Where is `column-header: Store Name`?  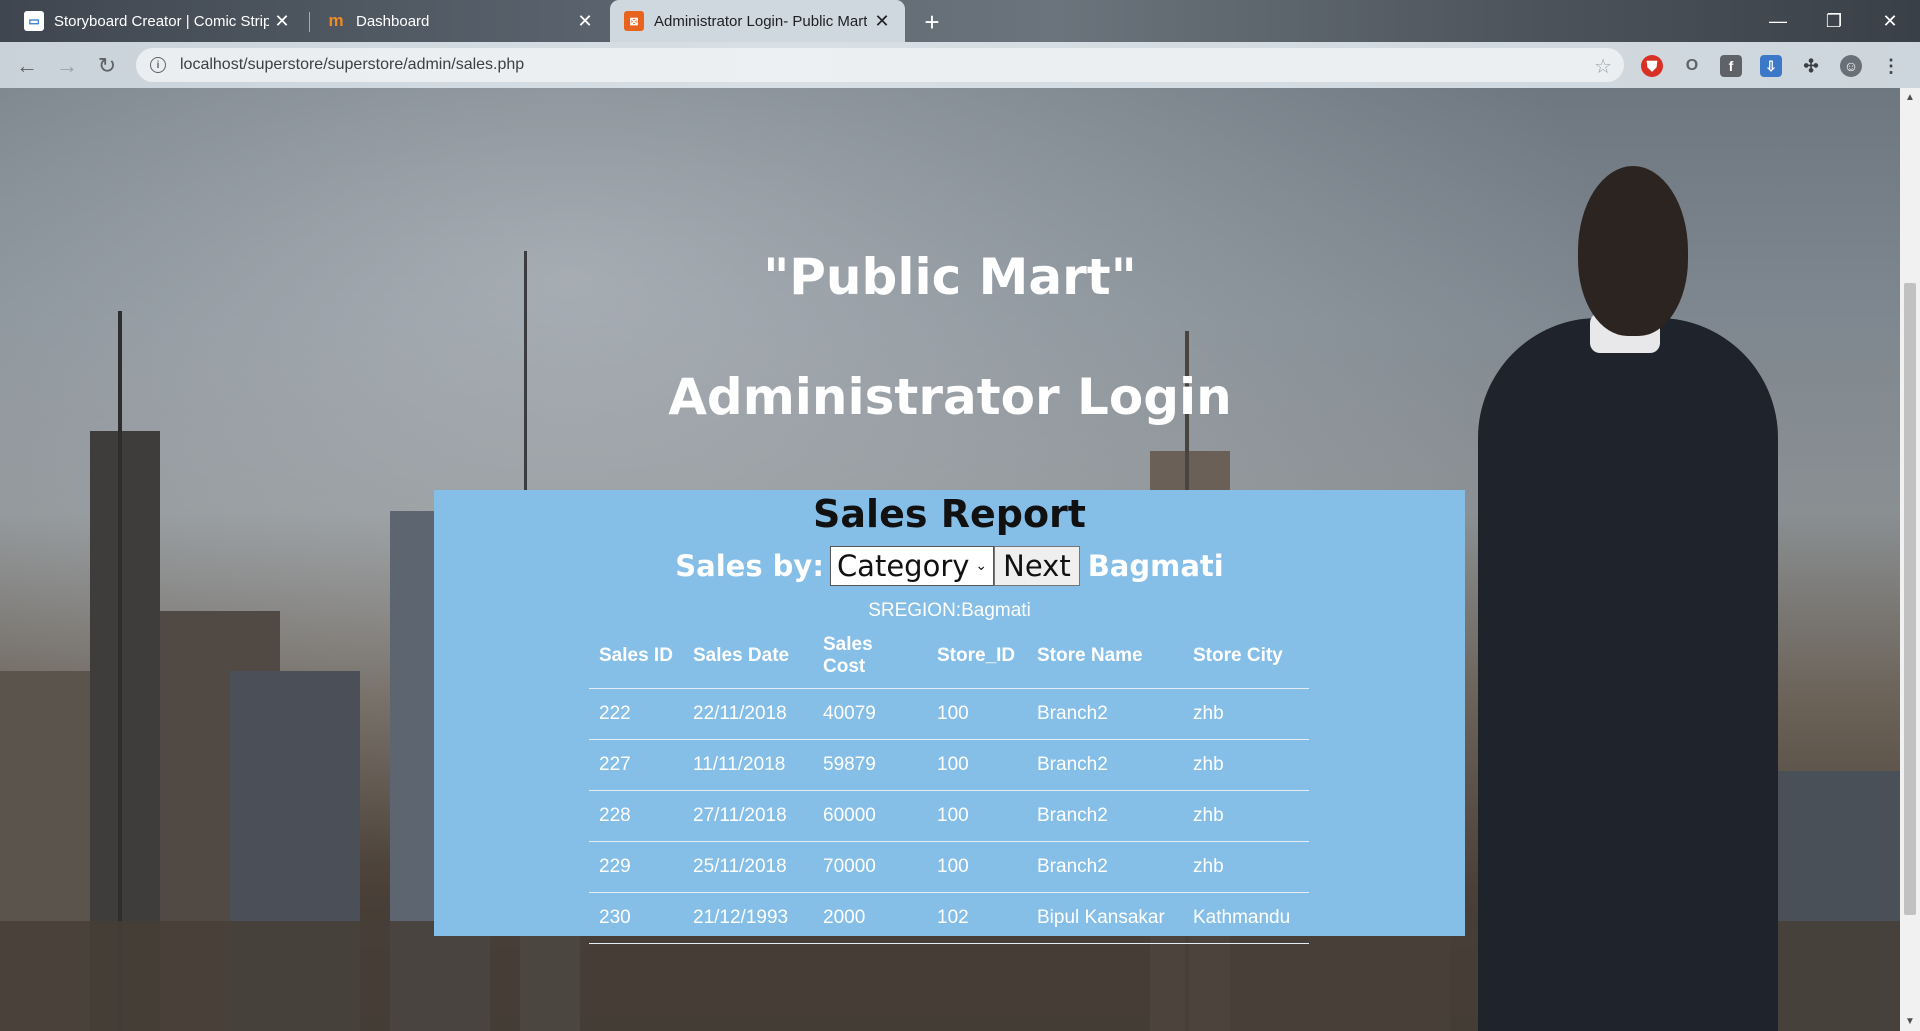 column-header: Store Name is located at coordinates (1105, 656).